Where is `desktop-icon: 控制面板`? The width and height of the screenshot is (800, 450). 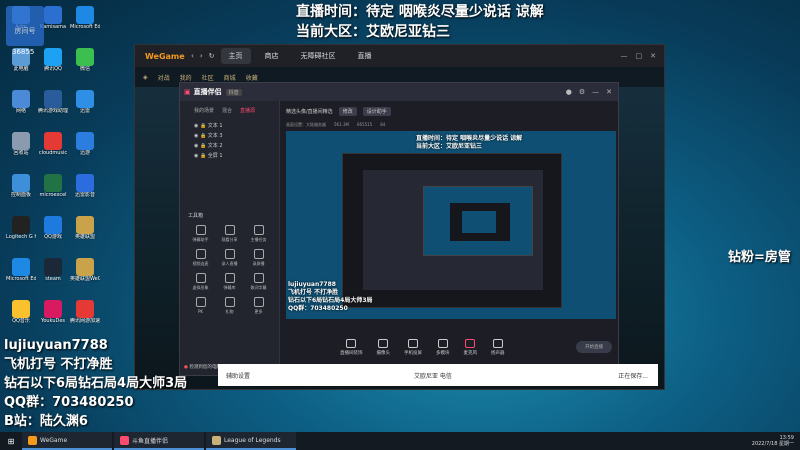 desktop-icon: 控制面板 is located at coordinates (21, 194).